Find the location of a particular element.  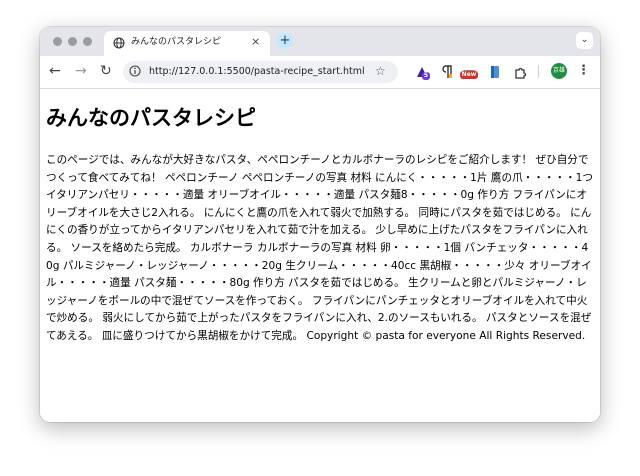

browser-menu-icon: ⋮ is located at coordinates (583, 71).